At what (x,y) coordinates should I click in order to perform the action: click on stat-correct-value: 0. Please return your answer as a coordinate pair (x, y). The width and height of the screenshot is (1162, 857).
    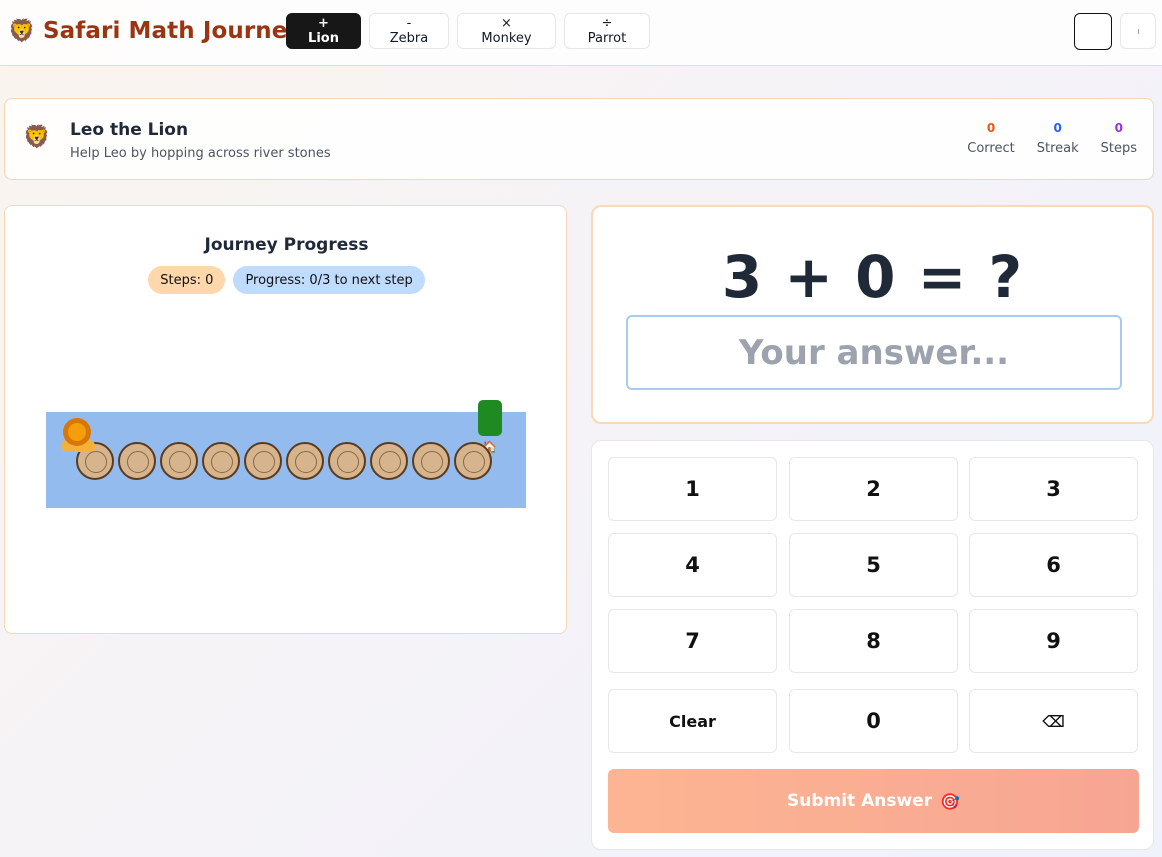
    Looking at the image, I should click on (991, 128).